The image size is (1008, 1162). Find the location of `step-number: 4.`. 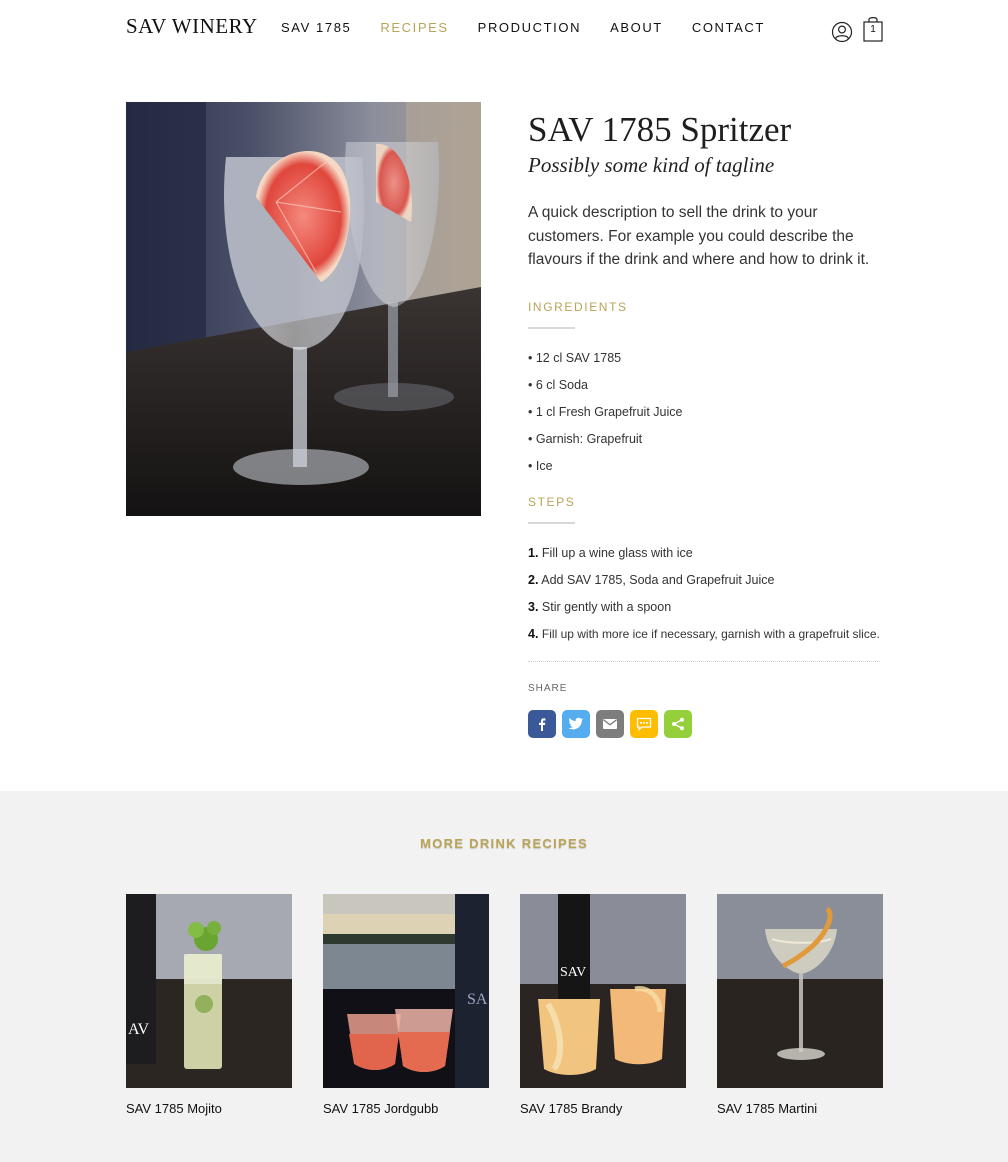

step-number: 4. is located at coordinates (533, 633).